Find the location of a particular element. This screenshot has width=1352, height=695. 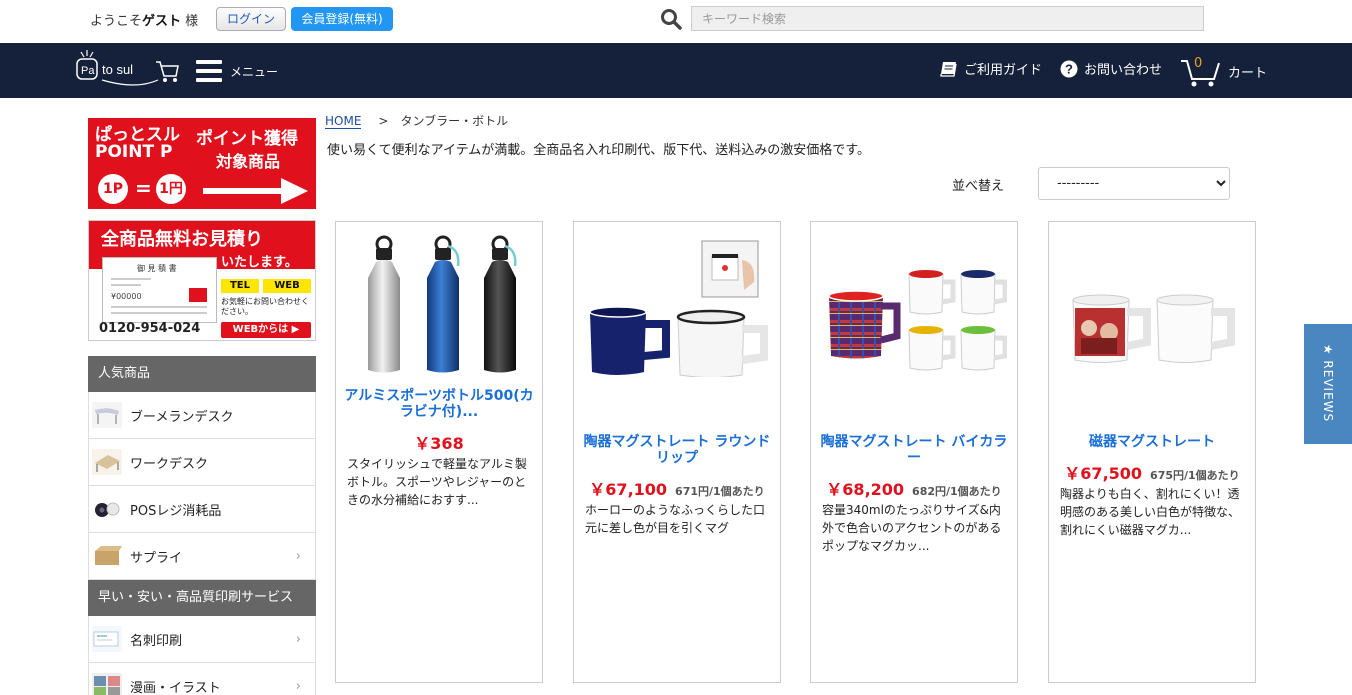

sidebar-item-label: ワークデスク is located at coordinates (169, 464).